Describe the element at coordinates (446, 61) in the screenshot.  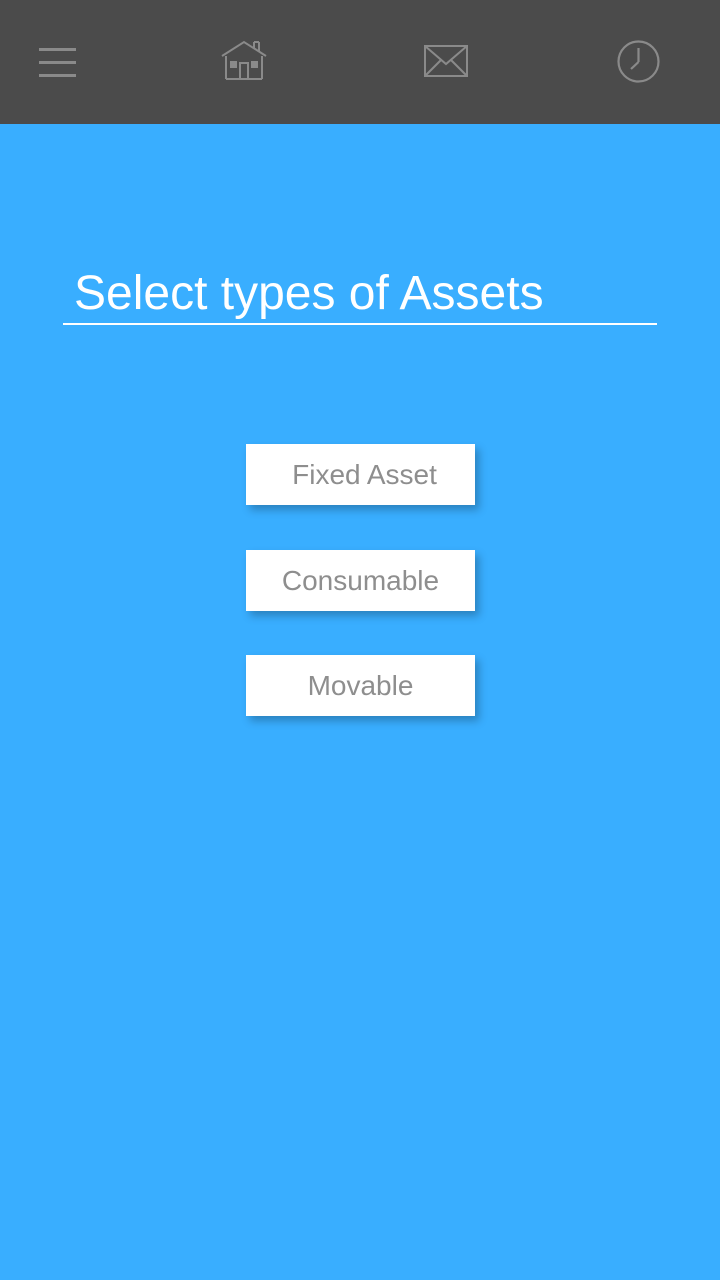
I see `mail-icon` at that location.